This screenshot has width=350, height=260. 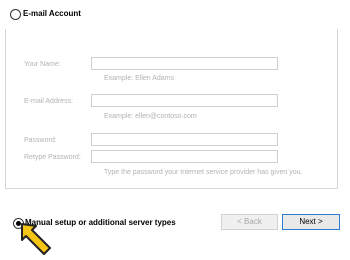 What do you see at coordinates (311, 222) in the screenshot?
I see `next-button: Next >` at bounding box center [311, 222].